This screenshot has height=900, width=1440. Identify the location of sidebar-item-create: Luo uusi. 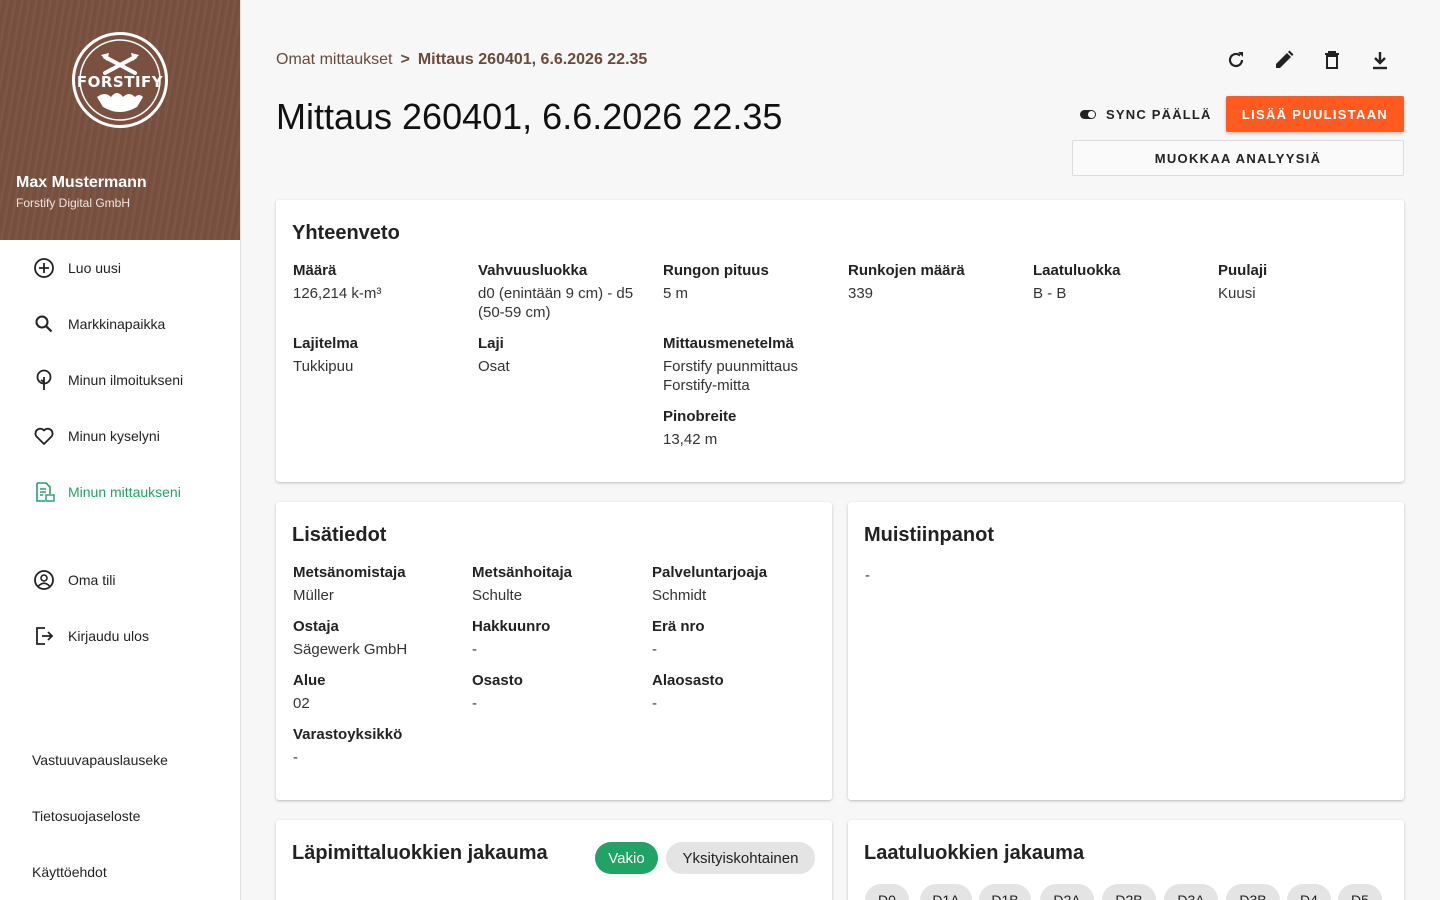
(120, 268).